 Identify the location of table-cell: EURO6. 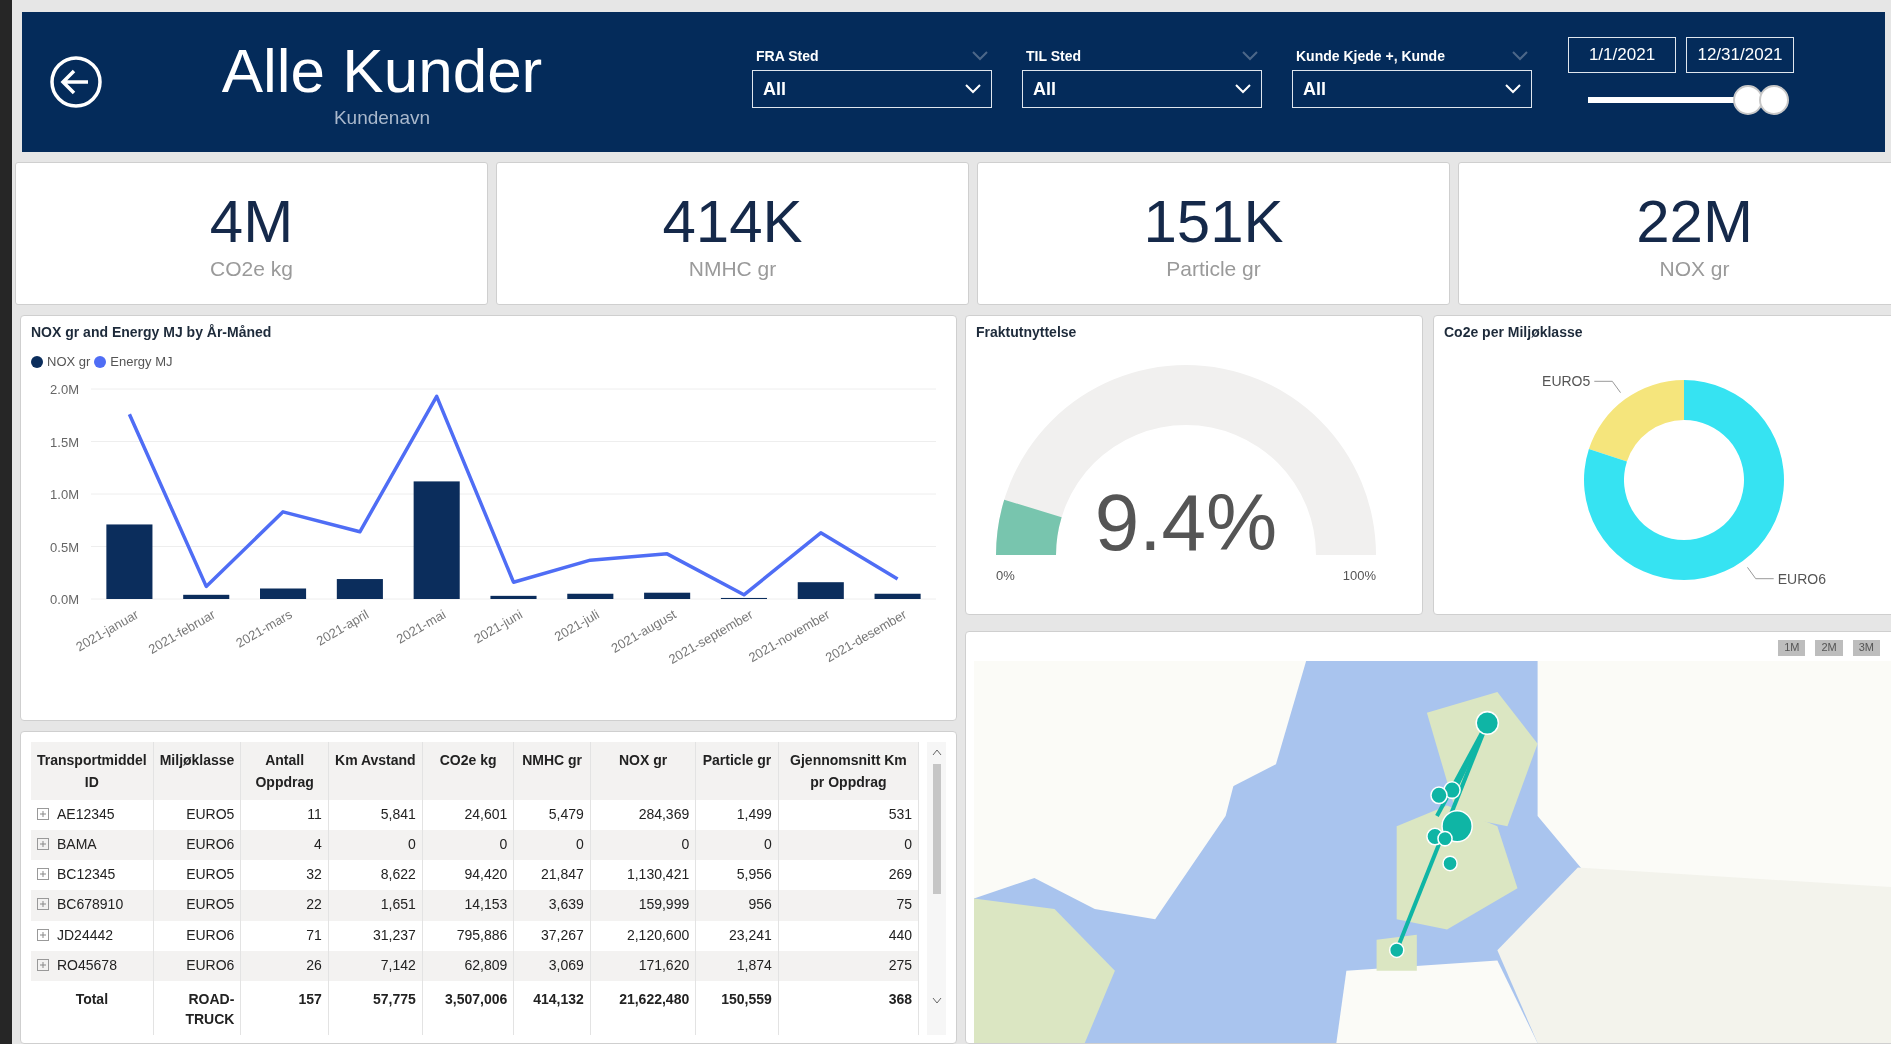
(197, 965).